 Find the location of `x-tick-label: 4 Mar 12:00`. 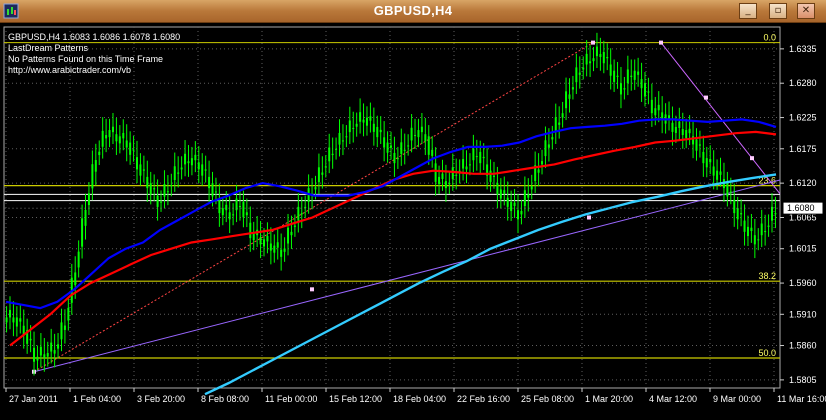

x-tick-label: 4 Mar 12:00 is located at coordinates (673, 399).